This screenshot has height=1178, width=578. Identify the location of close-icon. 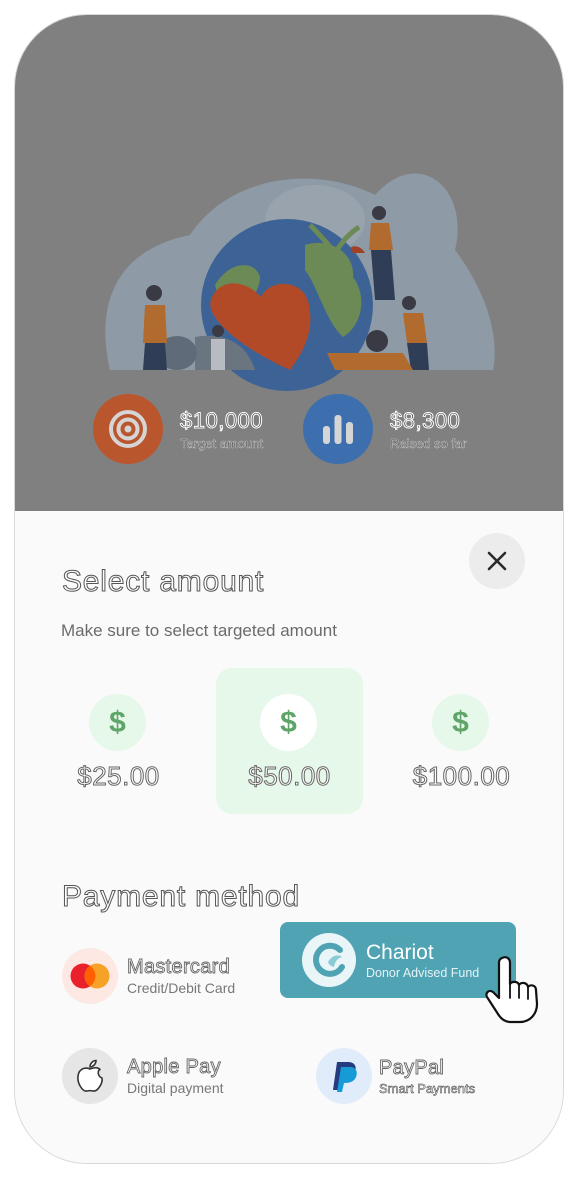
(497, 561).